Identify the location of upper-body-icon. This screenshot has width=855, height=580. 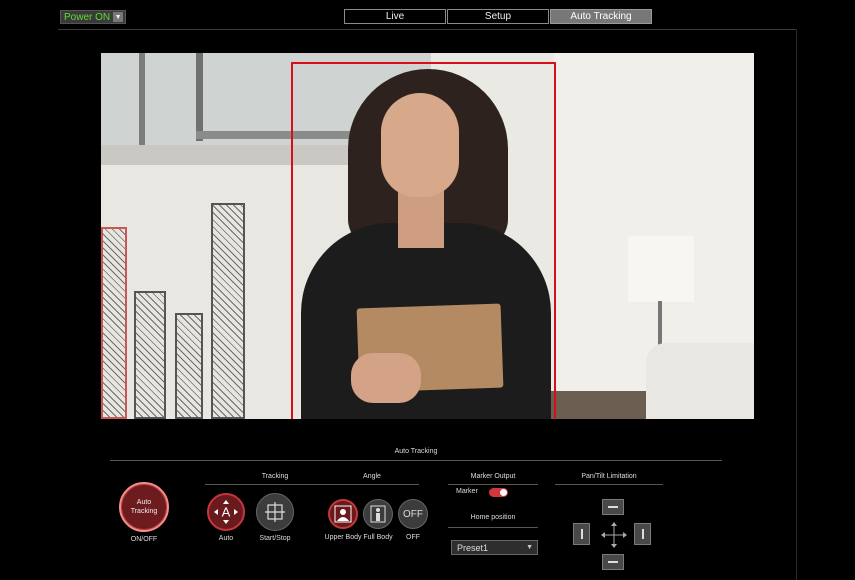
(343, 514).